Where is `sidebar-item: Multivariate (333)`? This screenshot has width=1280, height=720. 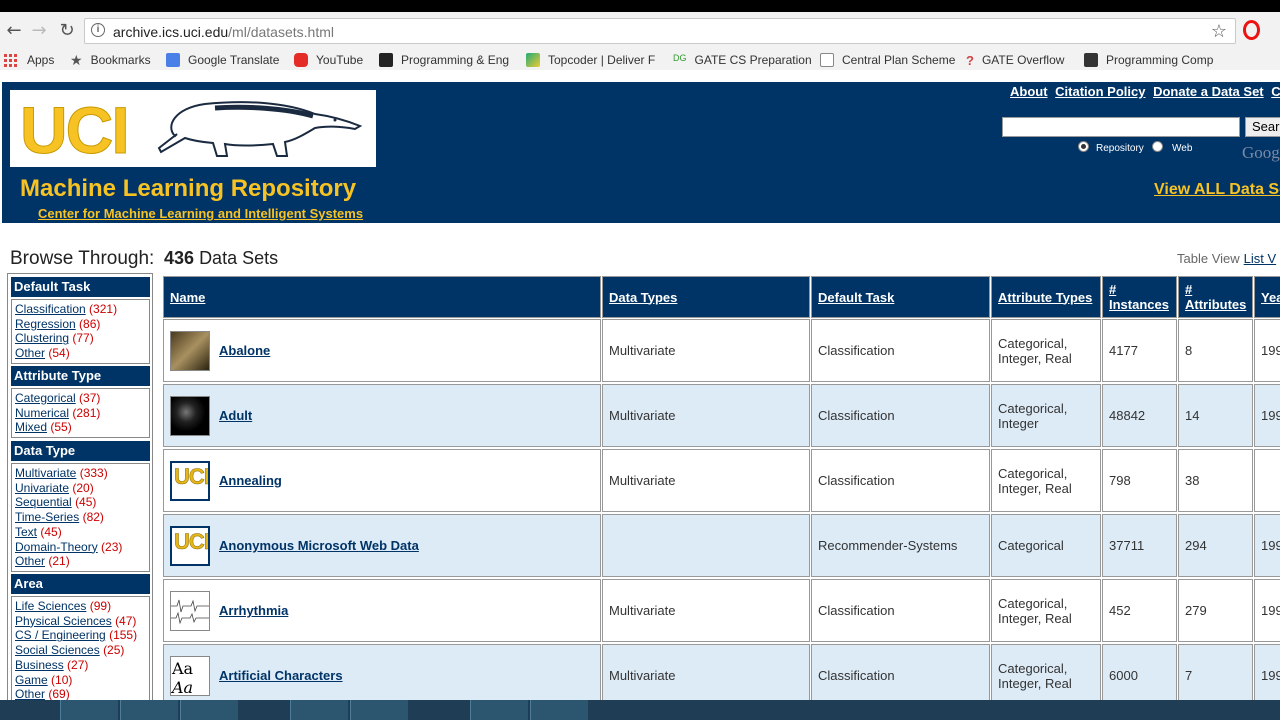
sidebar-item: Multivariate (333) is located at coordinates (82, 473).